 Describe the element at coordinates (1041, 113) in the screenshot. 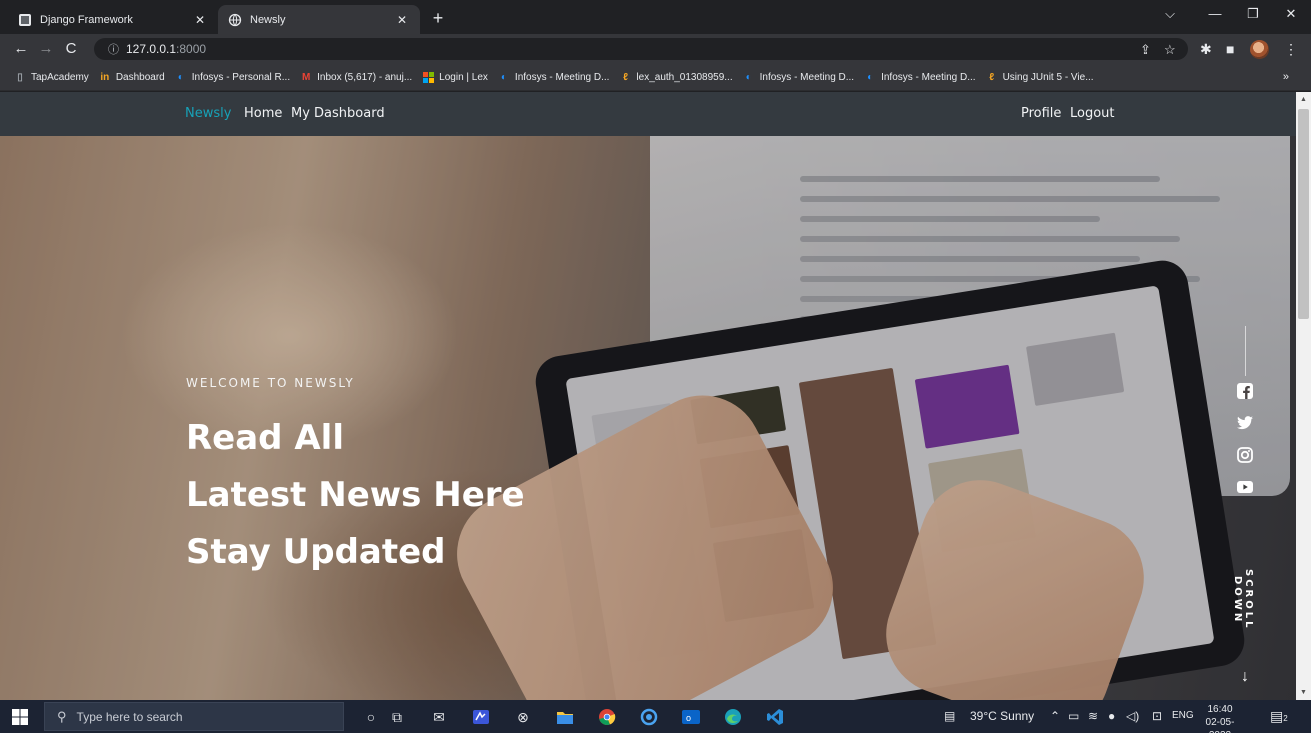

I see `nav-profile-link: Profile` at that location.